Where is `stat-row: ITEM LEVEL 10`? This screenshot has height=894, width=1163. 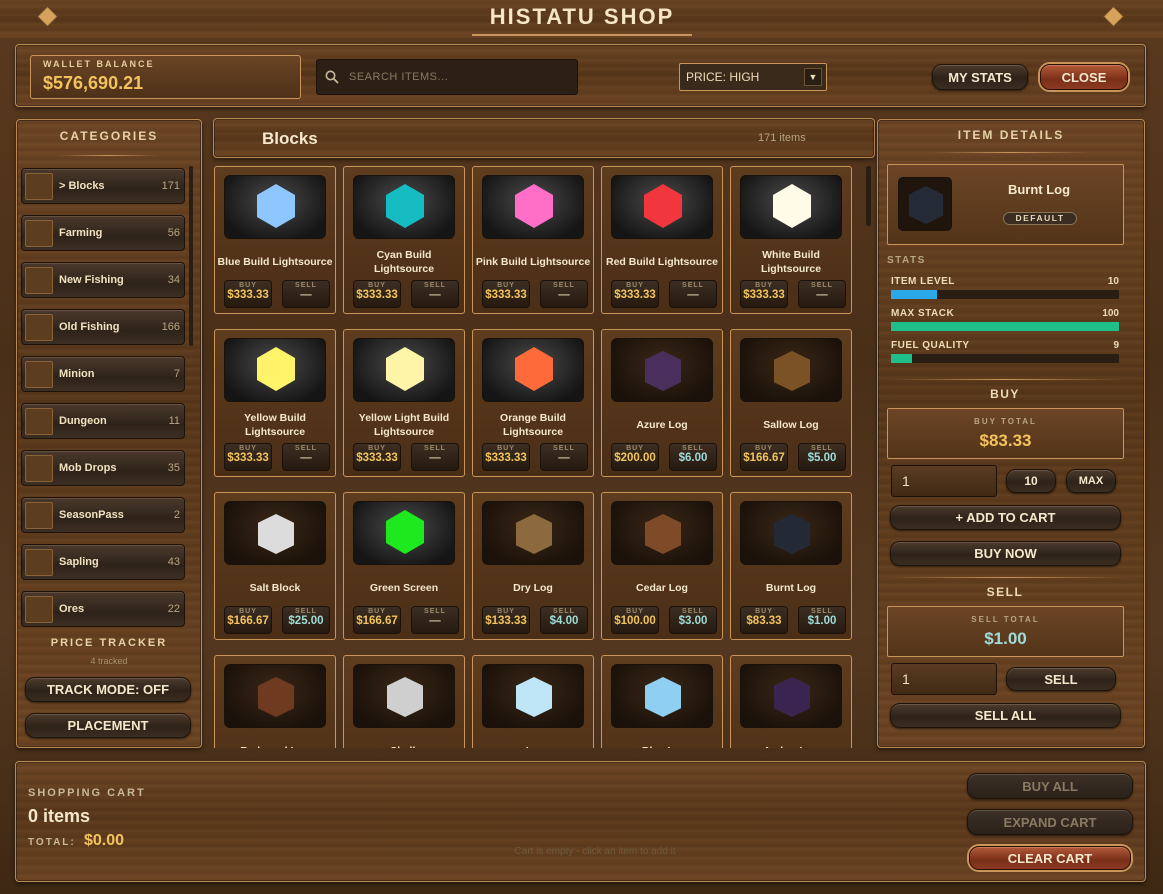 stat-row: ITEM LEVEL 10 is located at coordinates (1005, 289).